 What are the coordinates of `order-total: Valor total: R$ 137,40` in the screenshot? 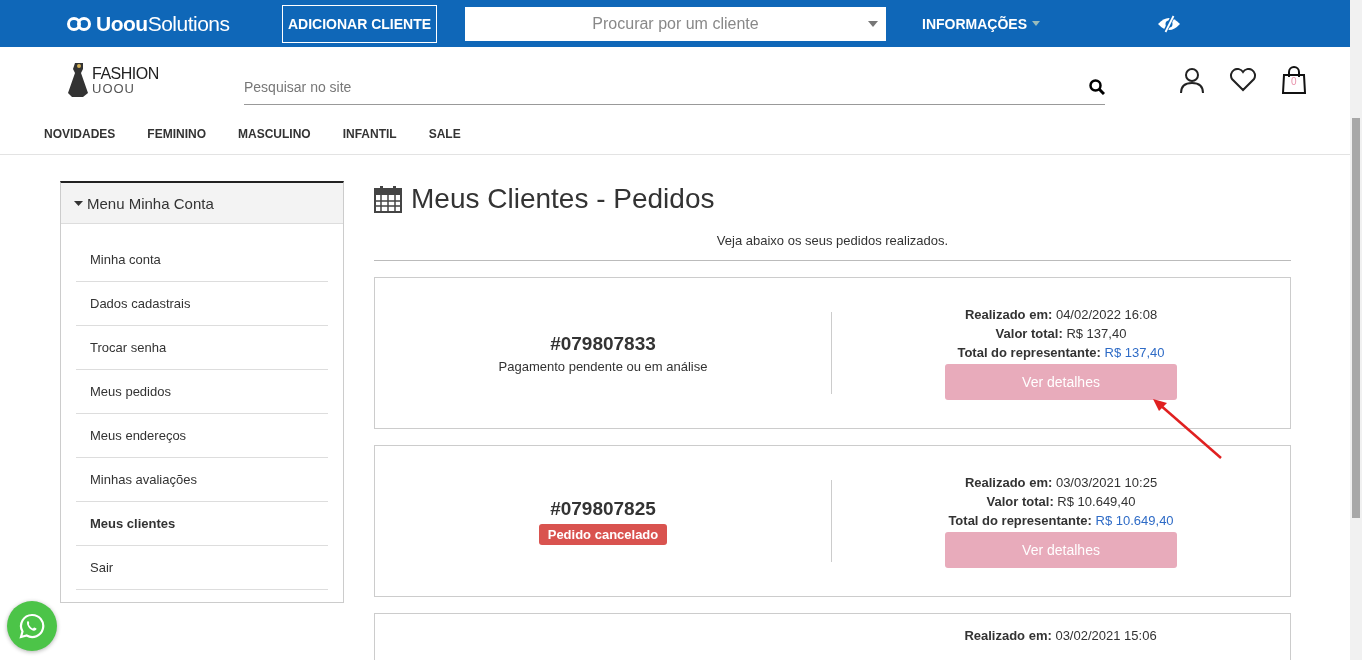 It's located at (1061, 333).